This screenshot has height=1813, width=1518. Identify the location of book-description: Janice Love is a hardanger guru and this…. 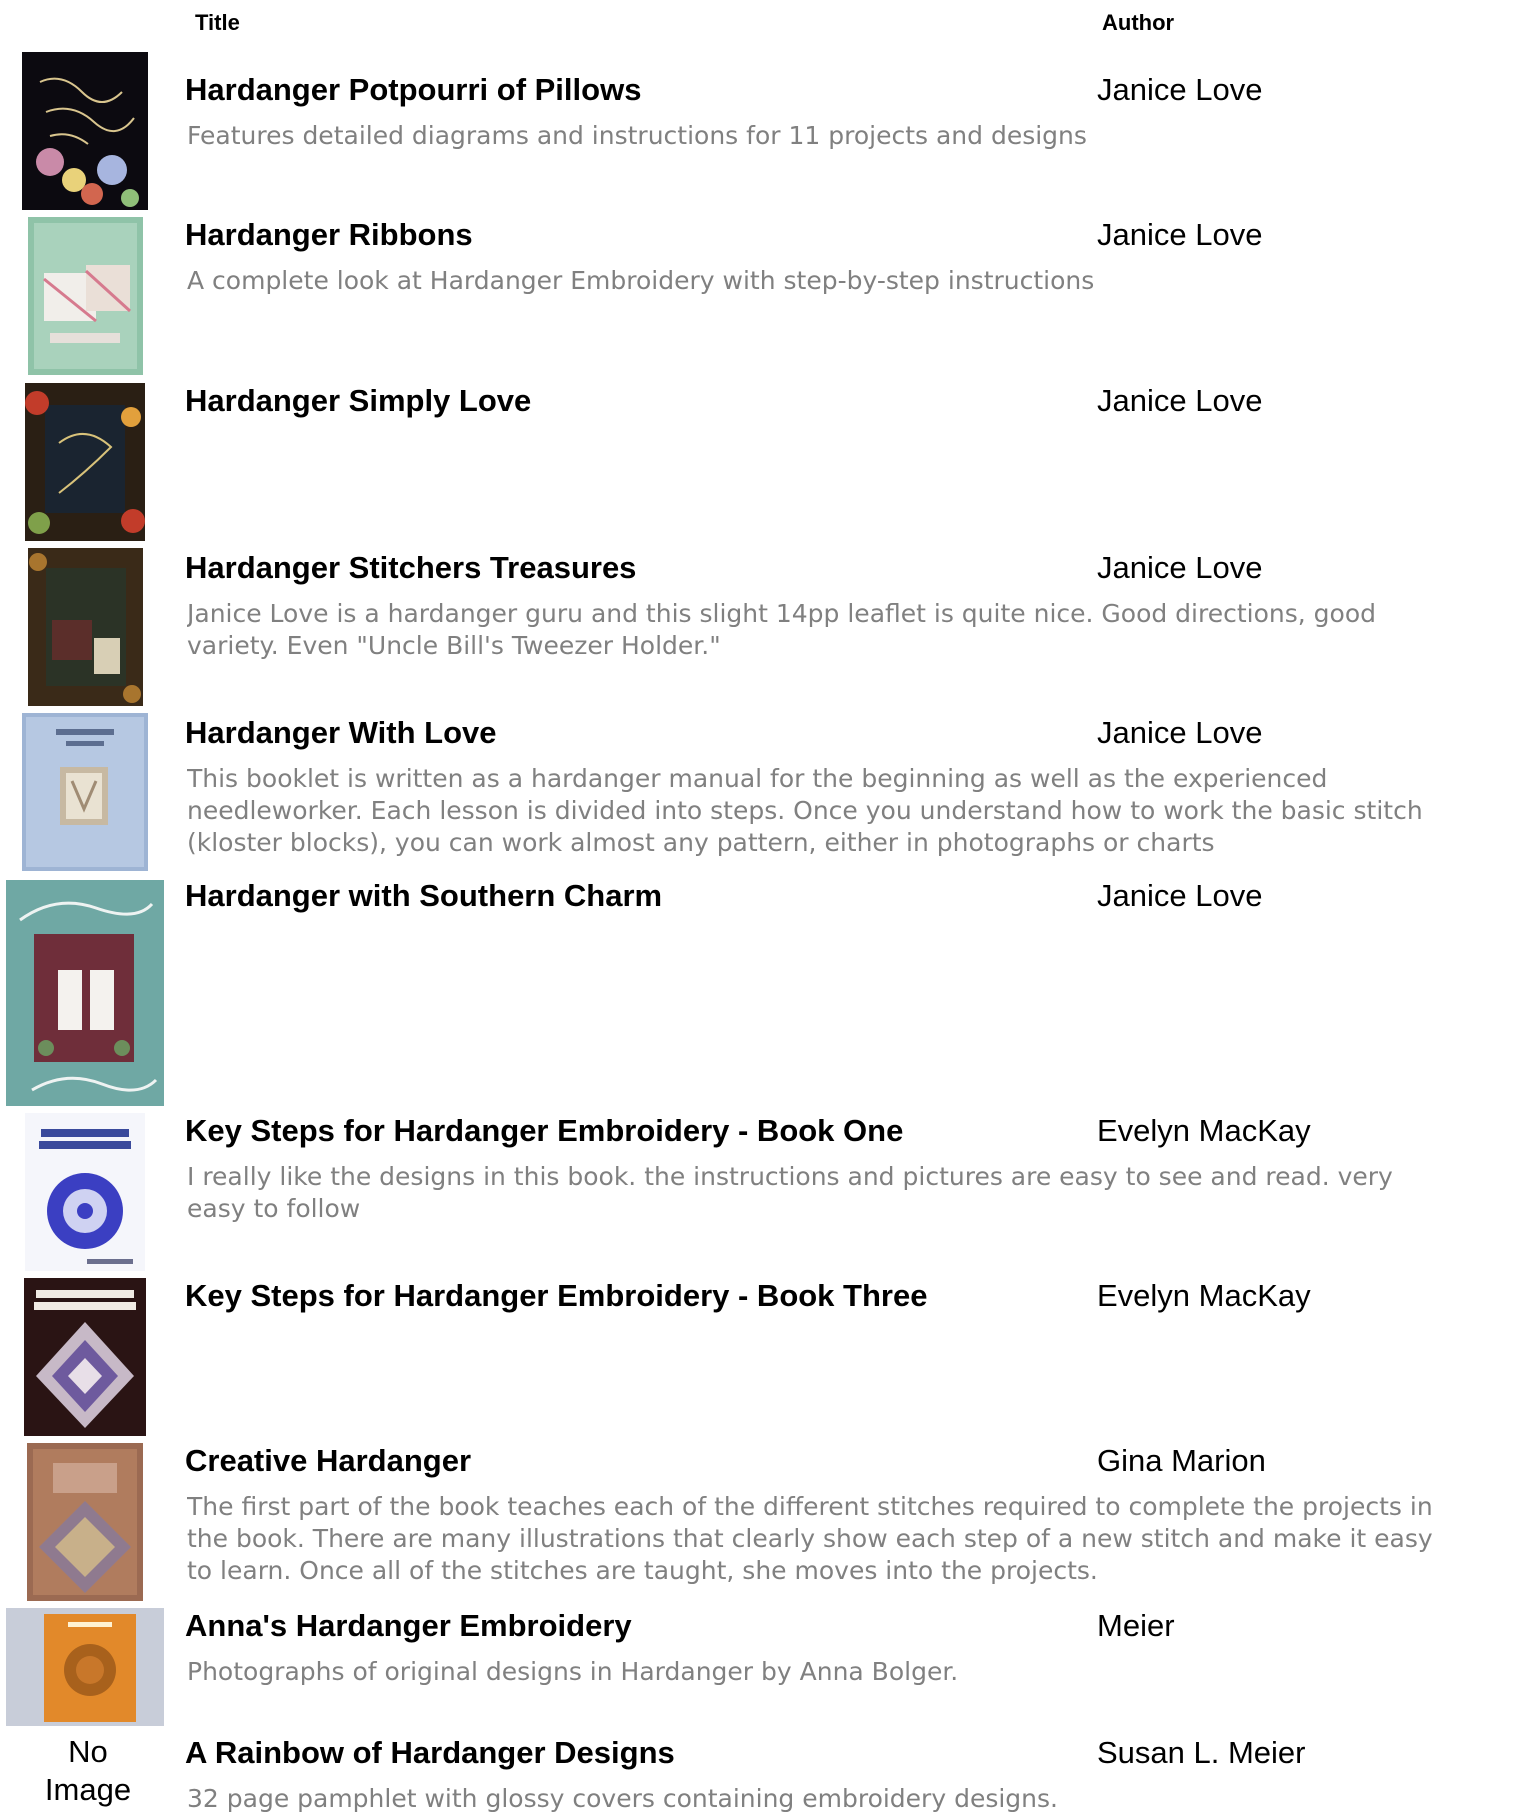
(781, 629).